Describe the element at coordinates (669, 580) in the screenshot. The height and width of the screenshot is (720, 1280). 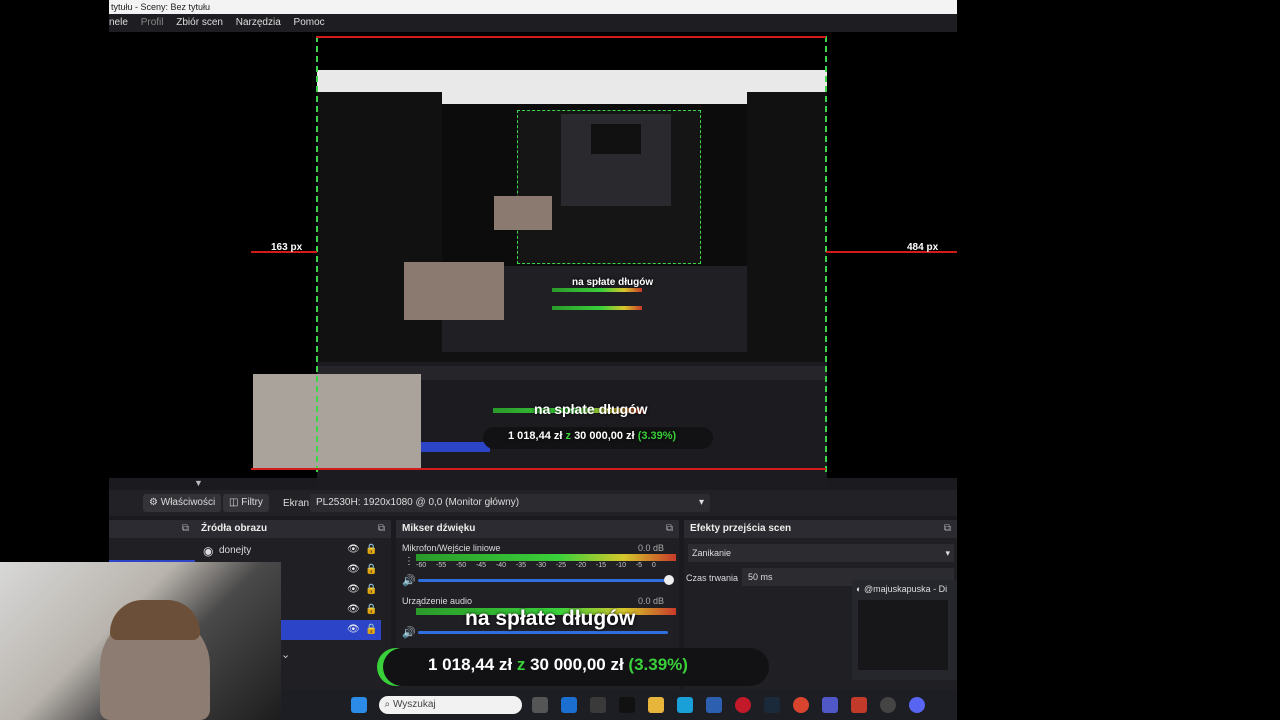
I see `slider-knob` at that location.